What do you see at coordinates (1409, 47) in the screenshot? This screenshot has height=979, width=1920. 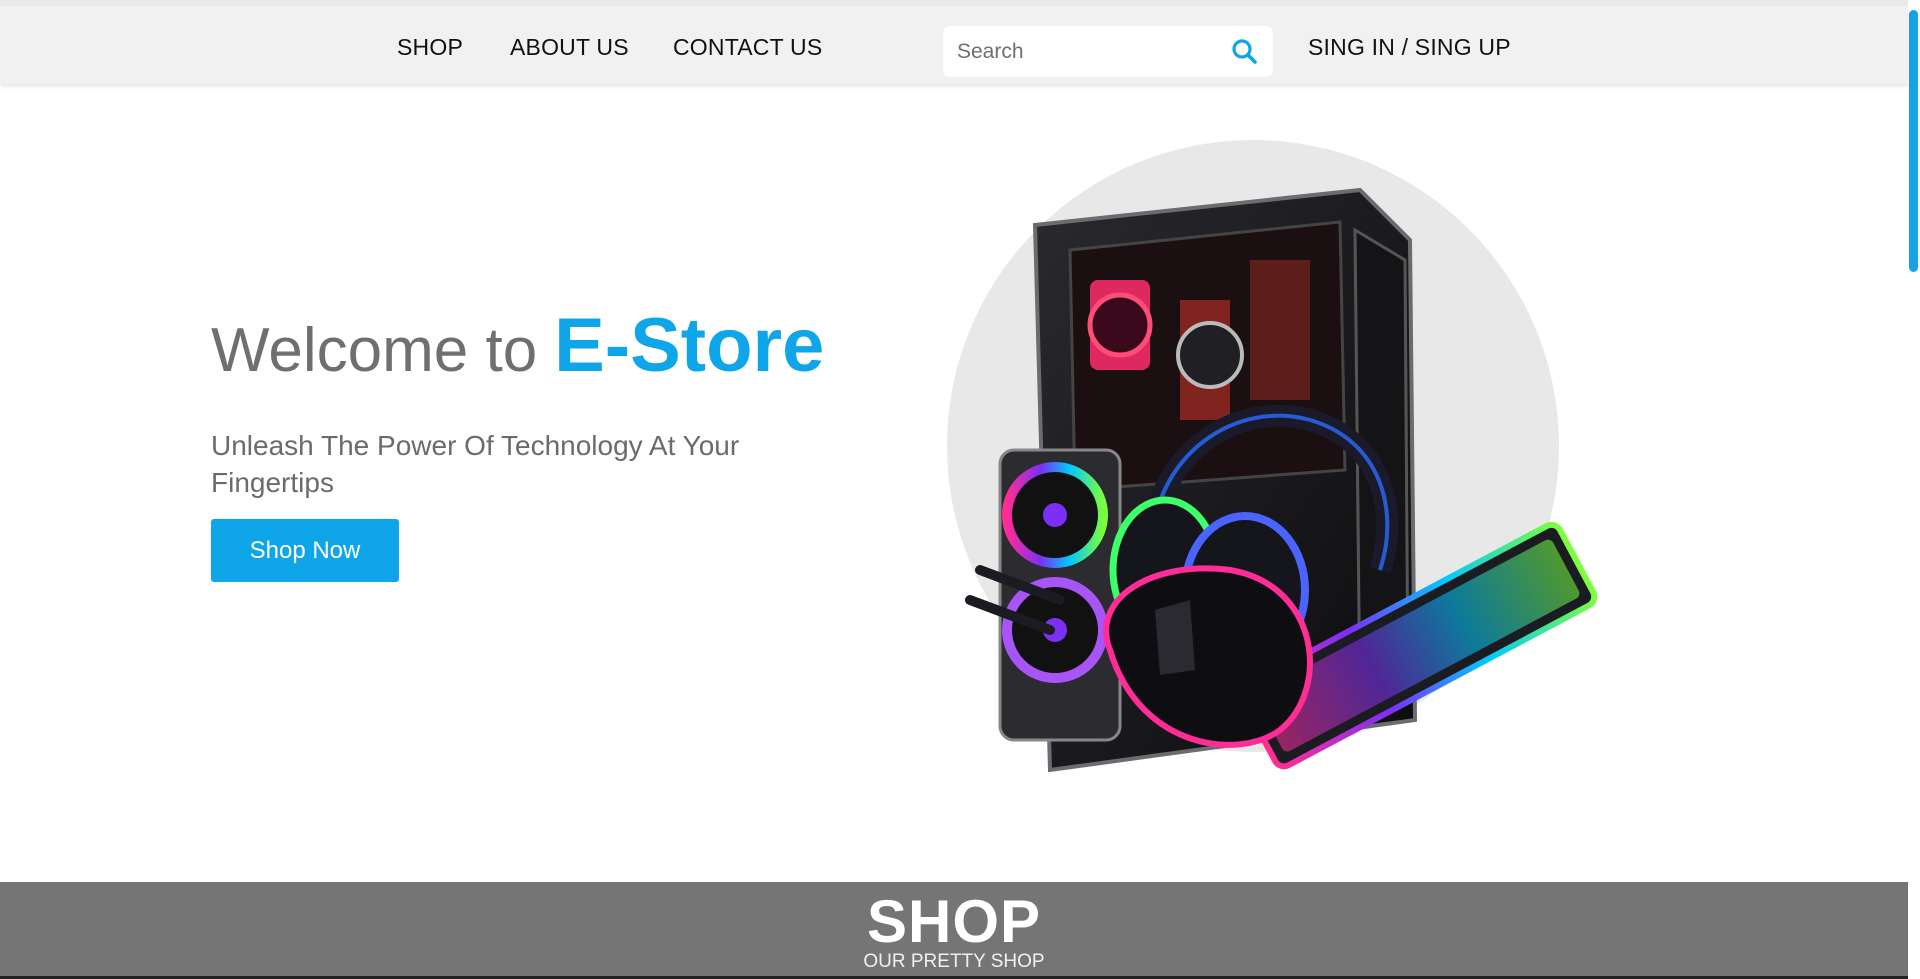 I see `sign-in-sign-up-link: SING IN / SING UP` at bounding box center [1409, 47].